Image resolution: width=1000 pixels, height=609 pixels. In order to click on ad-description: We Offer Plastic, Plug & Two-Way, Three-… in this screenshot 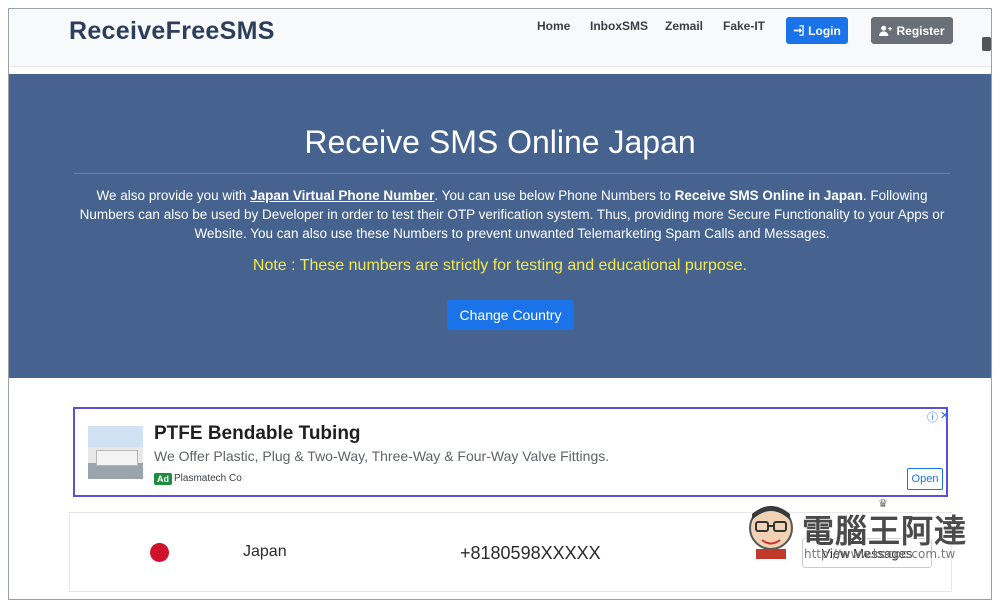, I will do `click(382, 456)`.